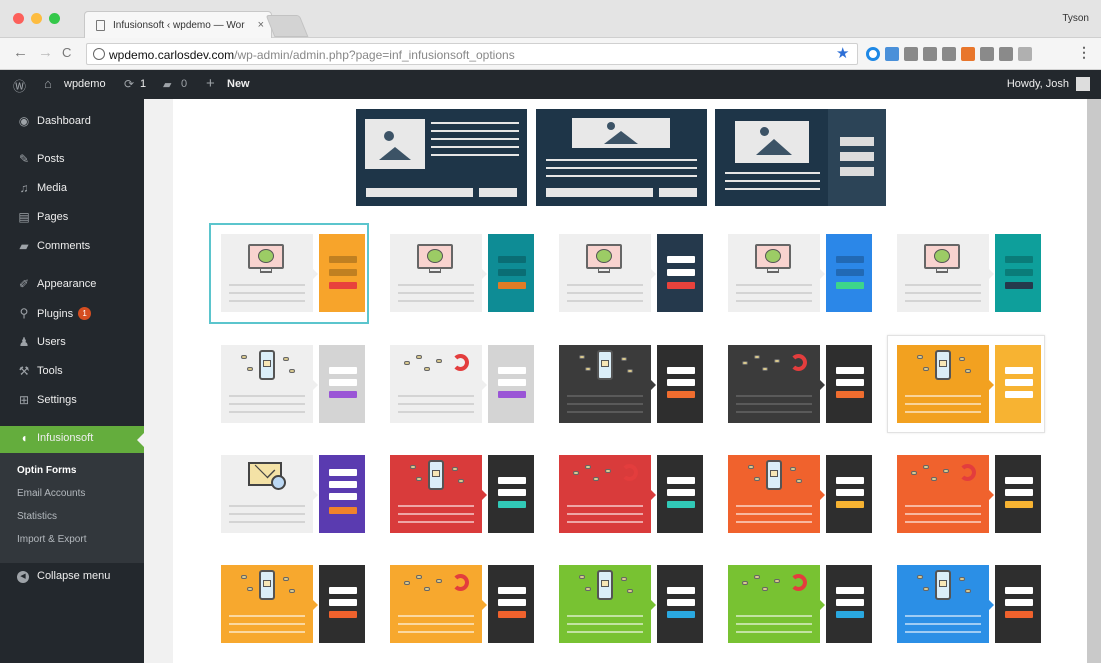 This screenshot has width=1101, height=663. I want to click on tab-close-icon: ×, so click(261, 25).